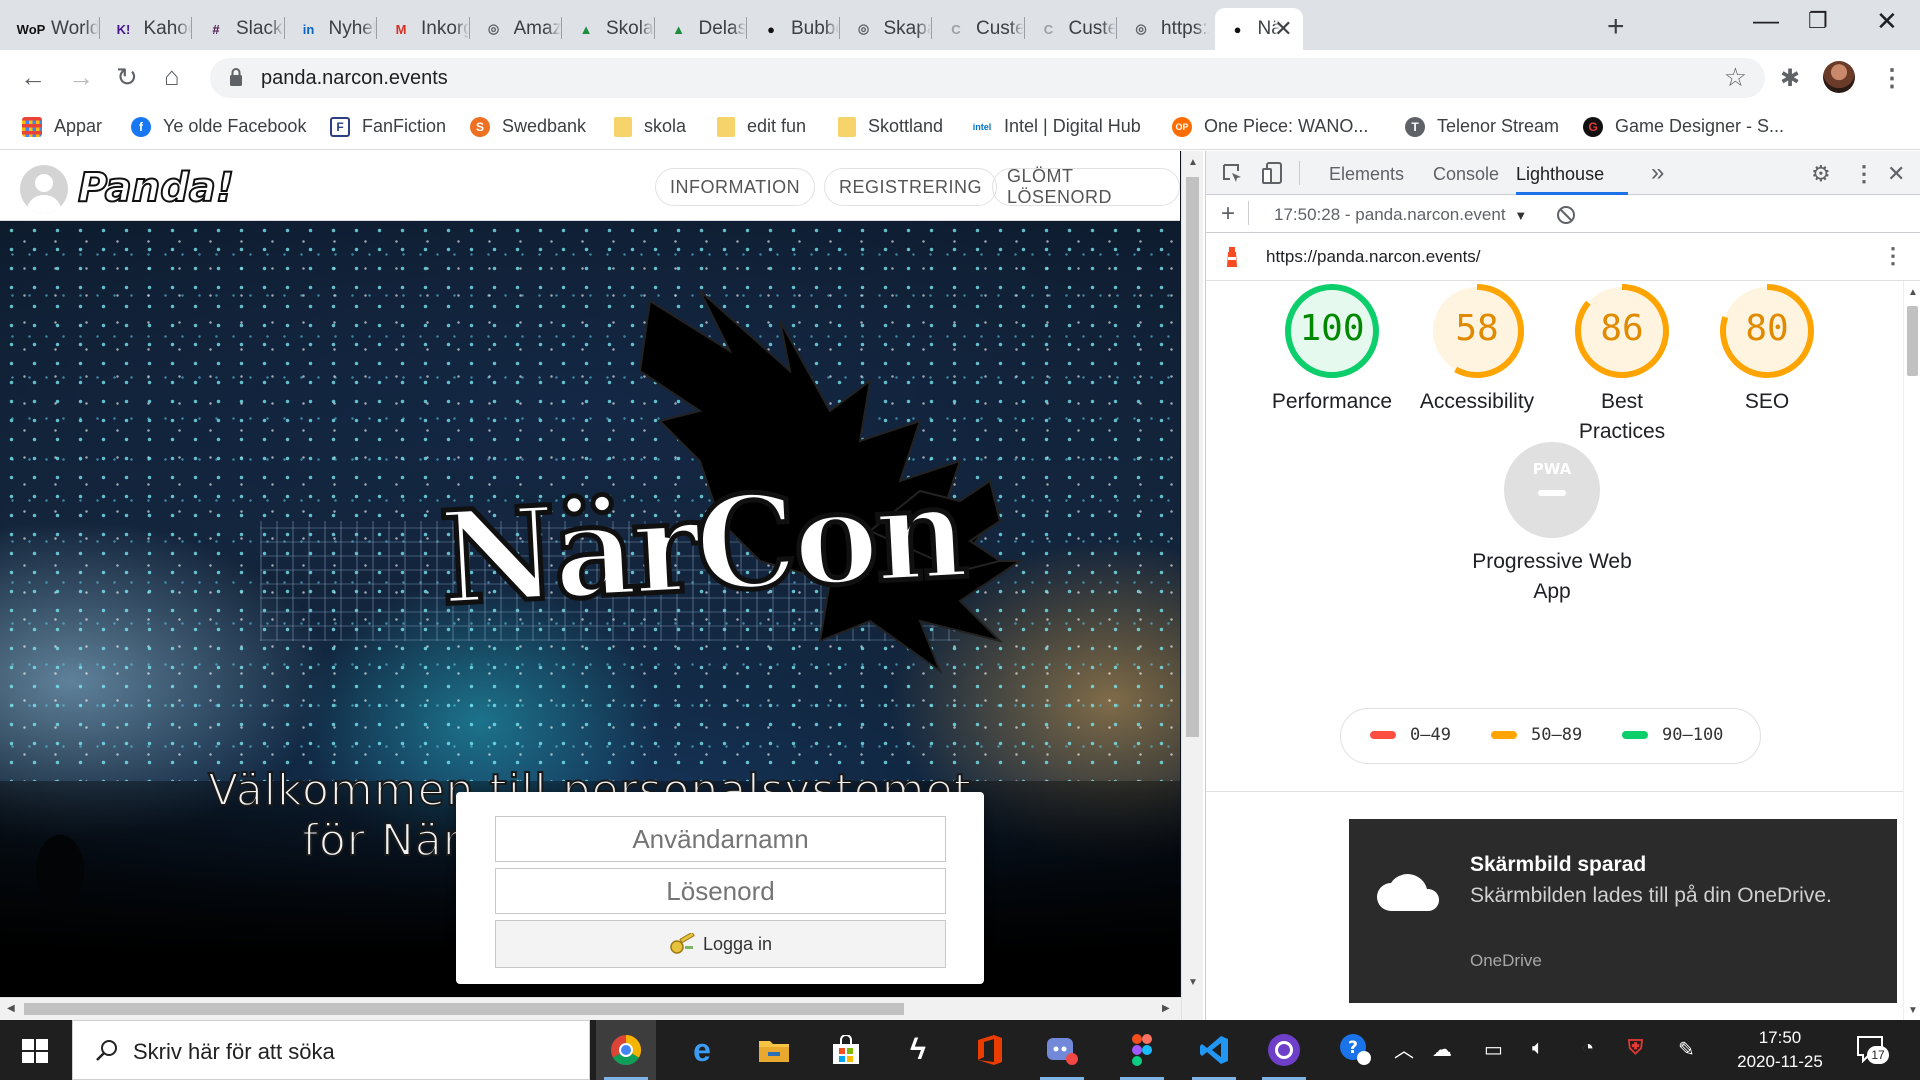  Describe the element at coordinates (1332, 331) in the screenshot. I see `score-gauge: 100` at that location.